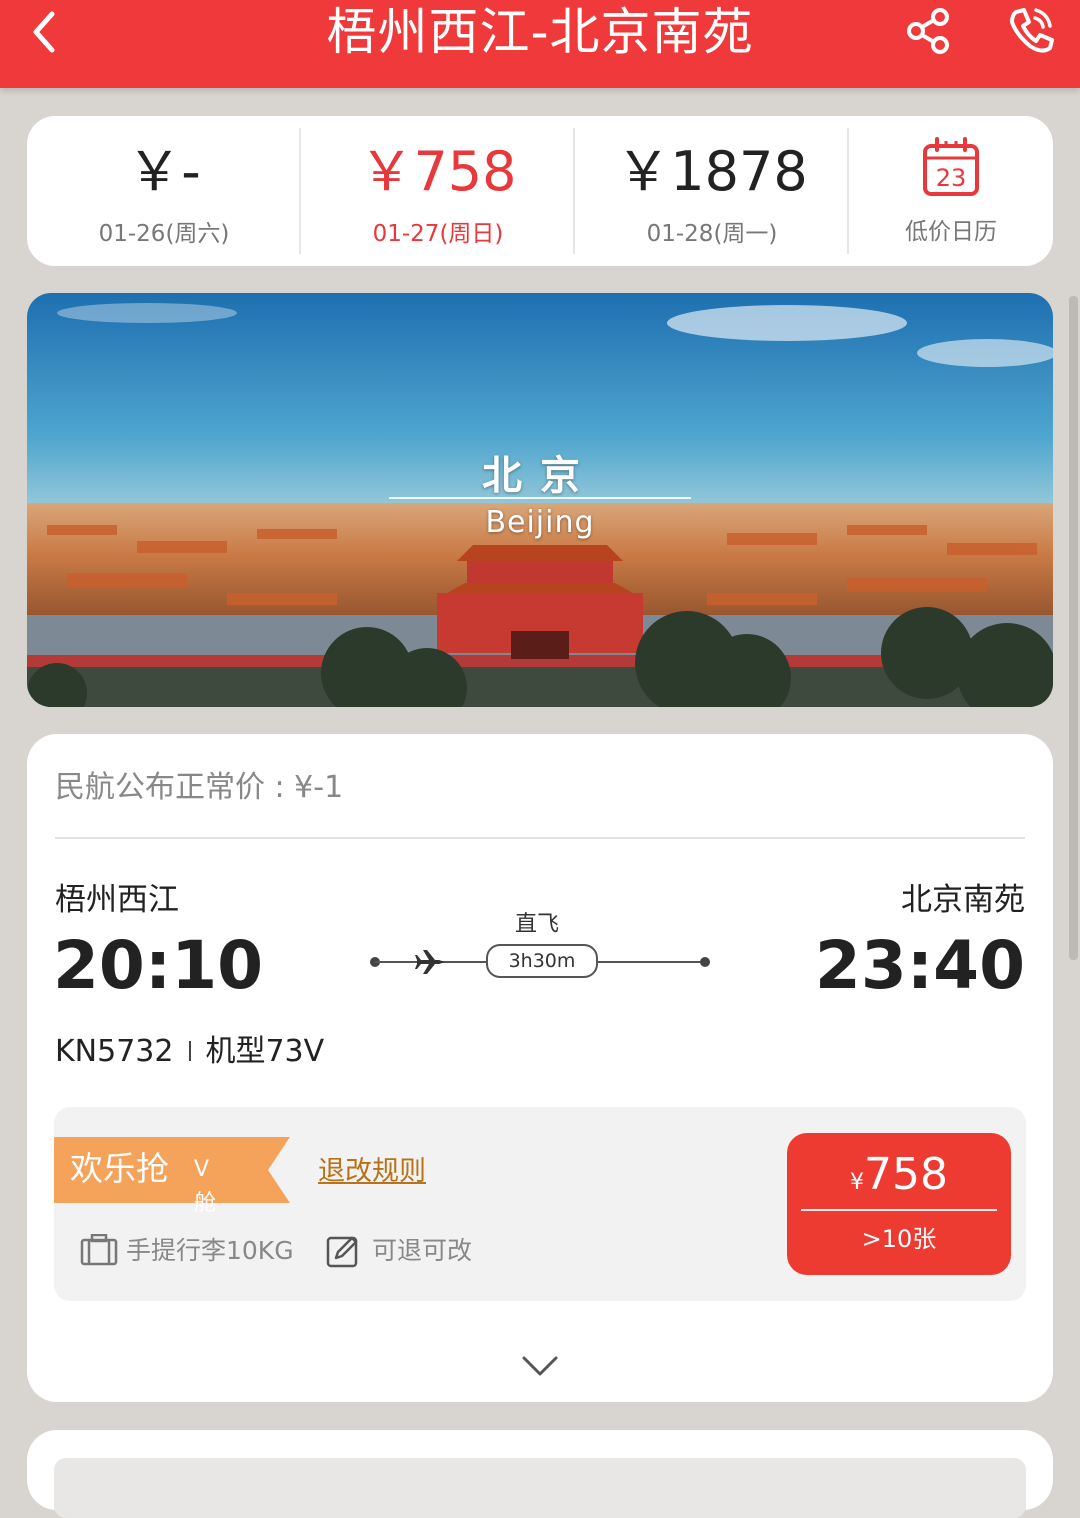 The image size is (1080, 1518). I want to click on tickets-remaining: >10张, so click(899, 1239).